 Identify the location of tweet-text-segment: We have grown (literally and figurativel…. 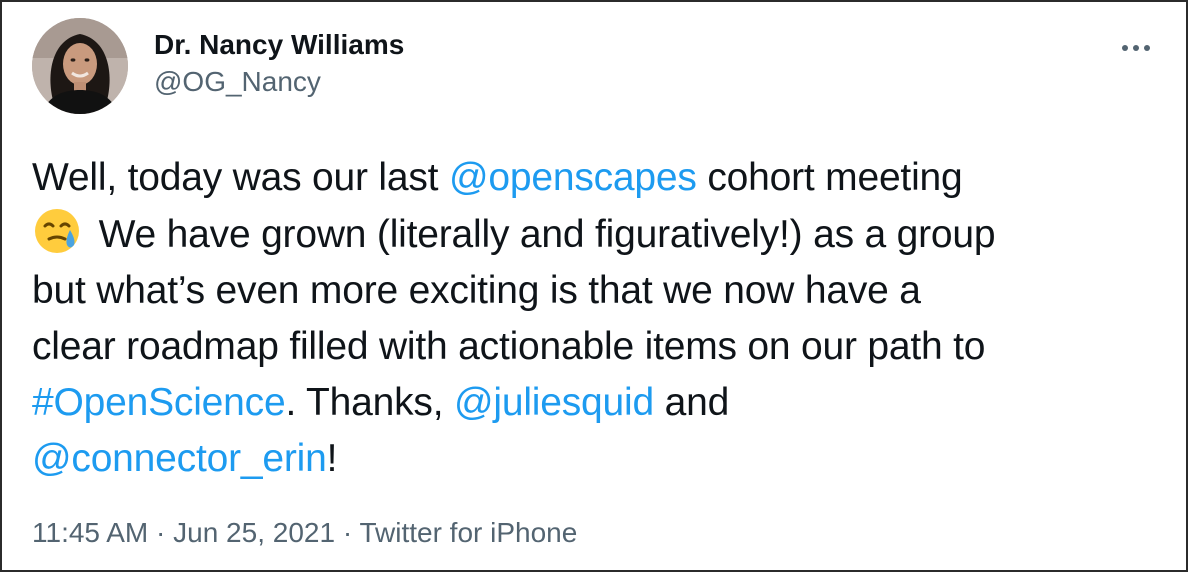
(542, 234).